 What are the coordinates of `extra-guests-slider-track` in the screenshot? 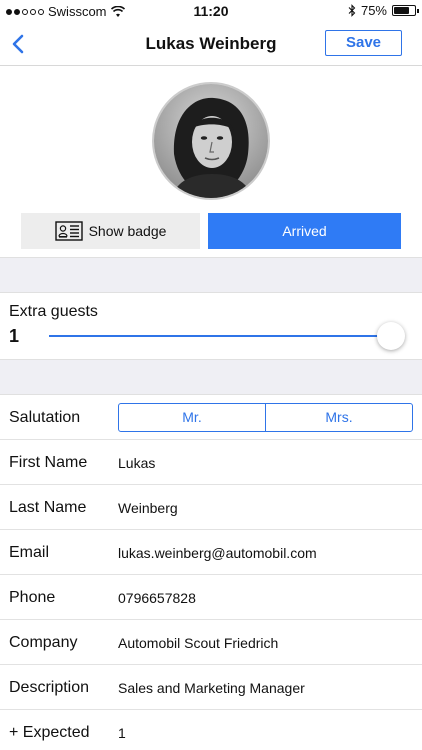 It's located at (220, 336).